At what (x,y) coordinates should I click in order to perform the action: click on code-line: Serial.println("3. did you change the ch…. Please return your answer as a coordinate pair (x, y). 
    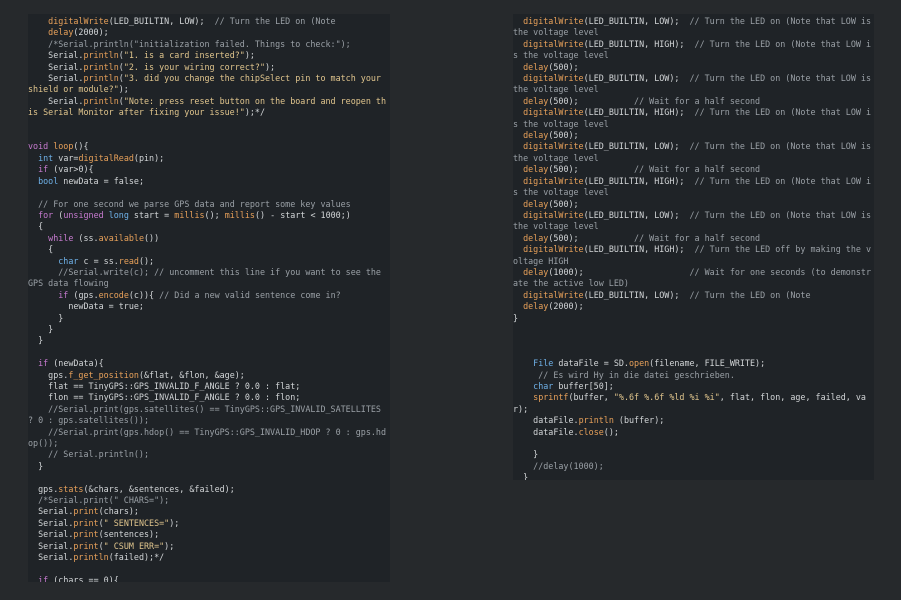
    Looking at the image, I should click on (209, 84).